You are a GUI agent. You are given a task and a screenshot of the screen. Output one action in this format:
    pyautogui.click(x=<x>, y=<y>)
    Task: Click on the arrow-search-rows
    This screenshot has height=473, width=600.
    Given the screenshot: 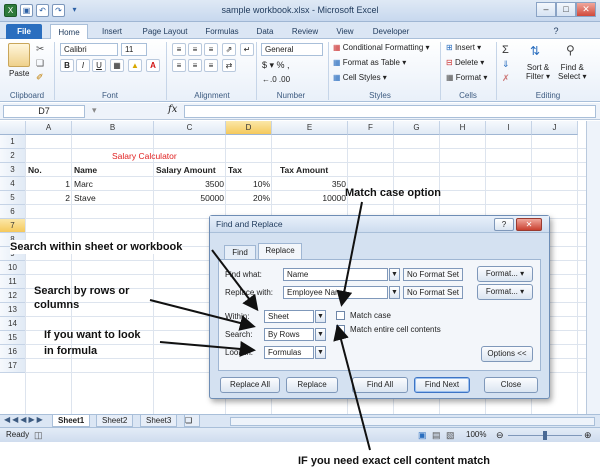 What is the action you would take?
    pyautogui.click(x=202, y=315)
    